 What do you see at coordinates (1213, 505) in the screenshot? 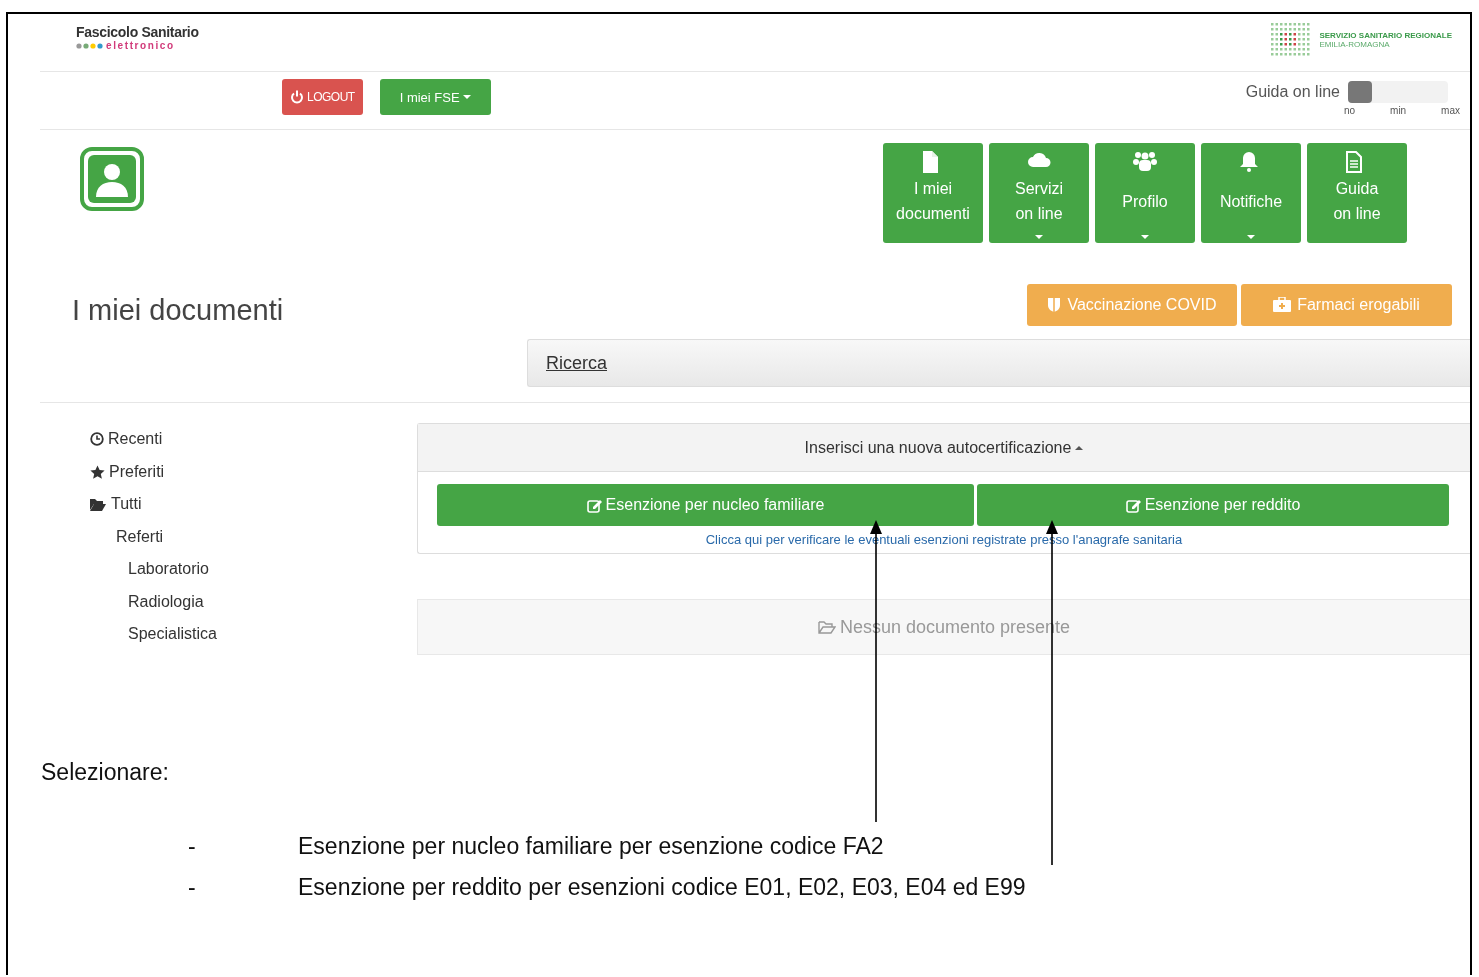
I see `exemption-button: Esenzione per reddito` at bounding box center [1213, 505].